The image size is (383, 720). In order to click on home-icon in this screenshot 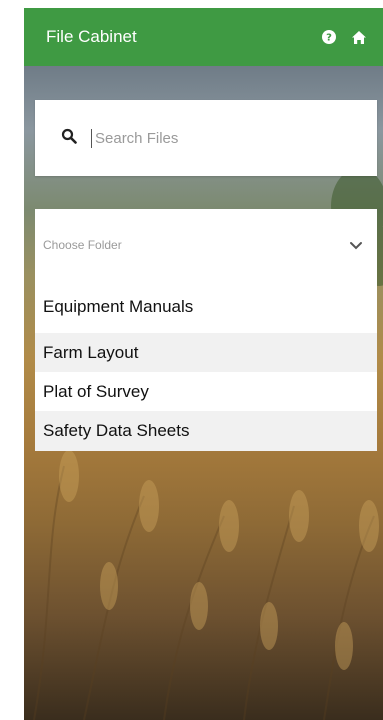, I will do `click(359, 37)`.